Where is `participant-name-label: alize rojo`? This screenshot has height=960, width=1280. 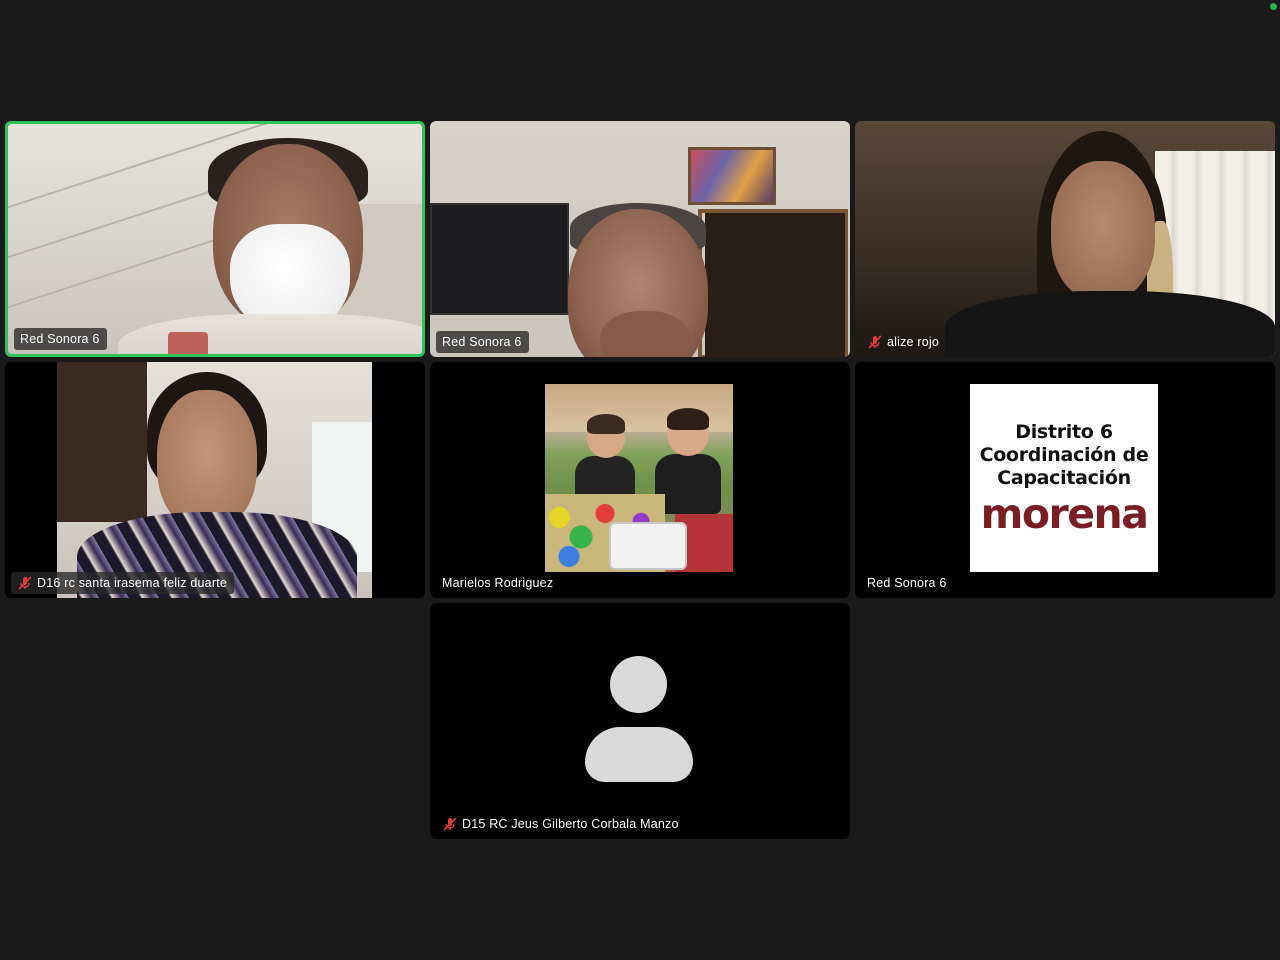 participant-name-label: alize rojo is located at coordinates (903, 342).